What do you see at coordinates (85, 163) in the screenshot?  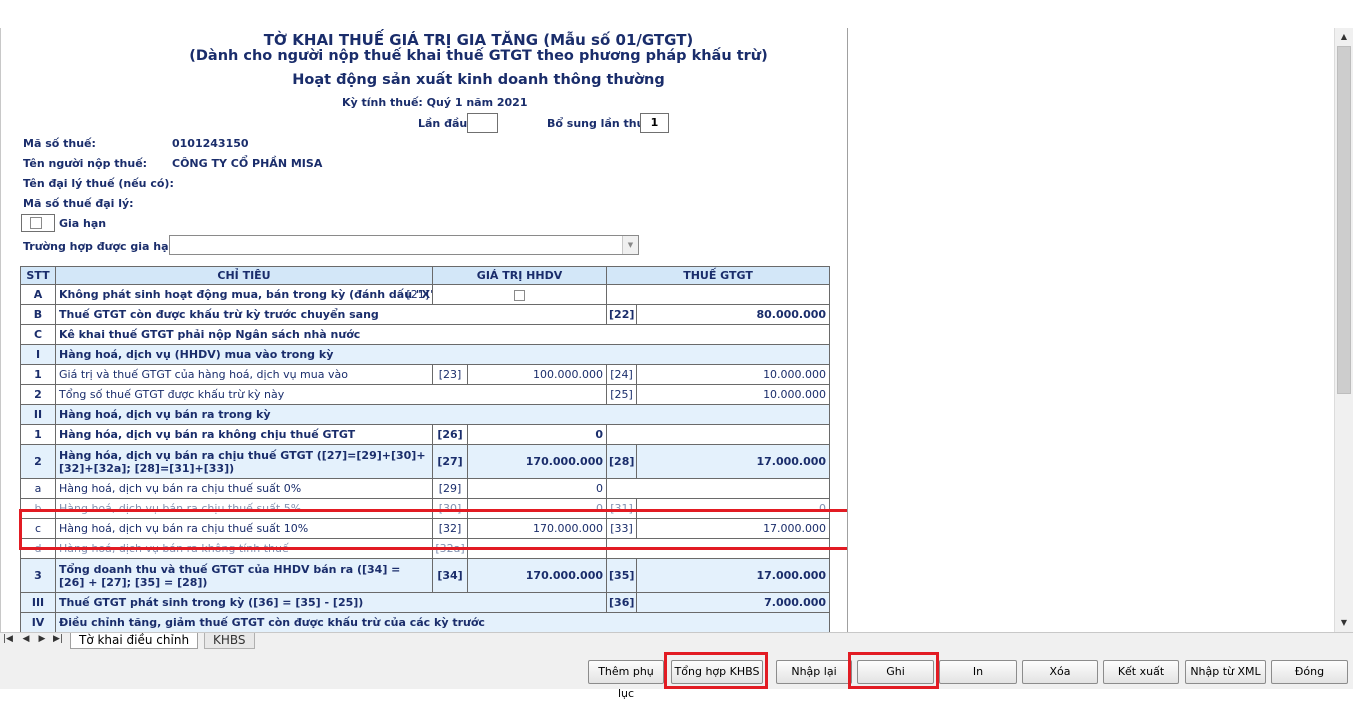 I see `taxpayer-name-label: Tên người nộp thuế:` at bounding box center [85, 163].